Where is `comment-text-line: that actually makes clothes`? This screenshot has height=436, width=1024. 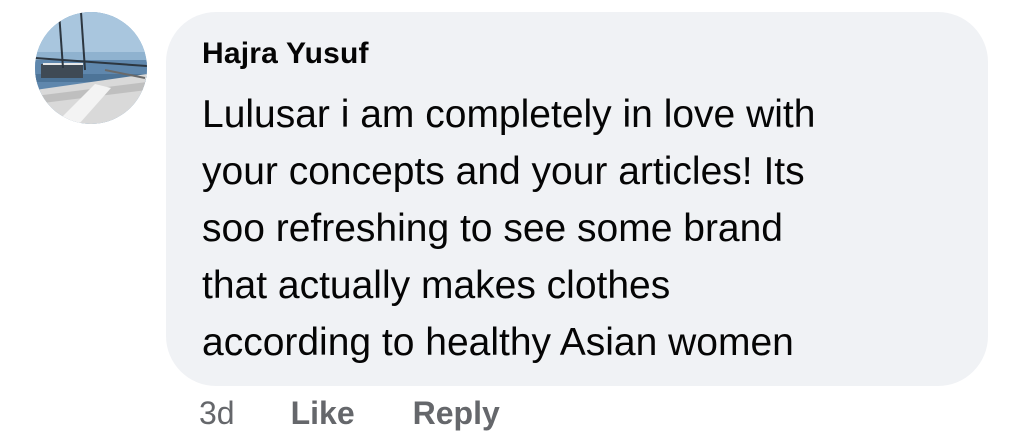
comment-text-line: that actually makes clothes is located at coordinates (436, 285).